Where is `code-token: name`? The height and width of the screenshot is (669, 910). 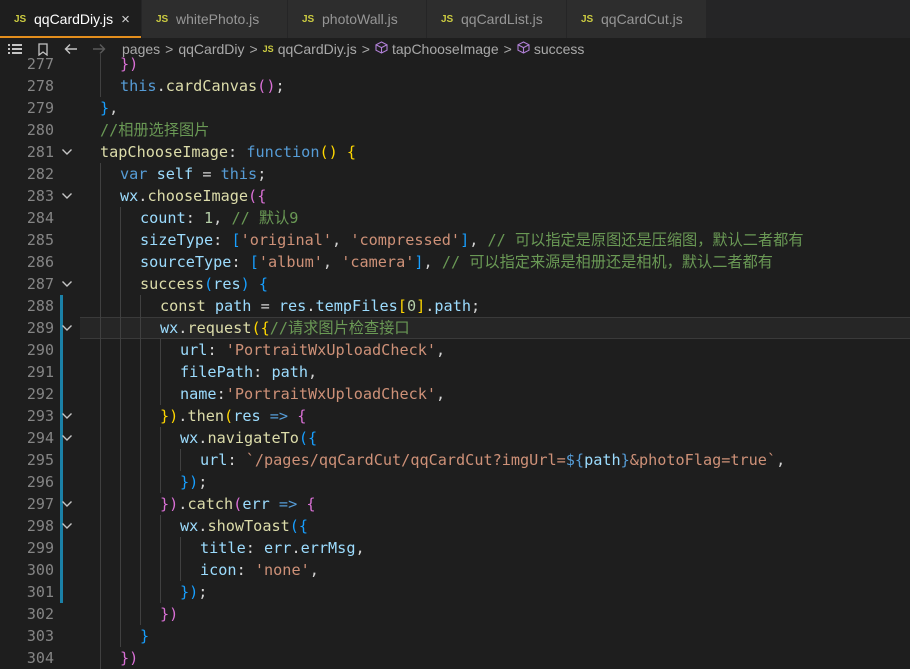
code-token: name is located at coordinates (198, 394).